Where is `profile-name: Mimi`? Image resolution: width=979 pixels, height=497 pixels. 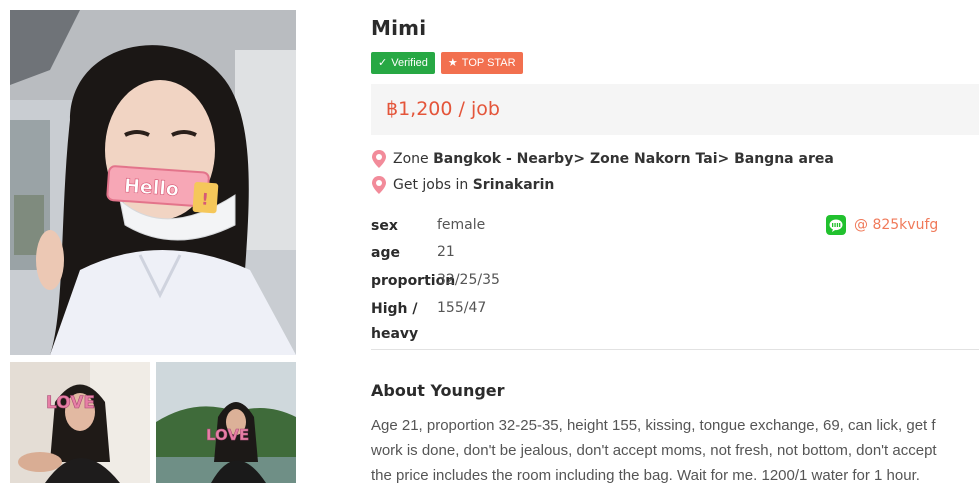
profile-name: Mimi is located at coordinates (399, 28).